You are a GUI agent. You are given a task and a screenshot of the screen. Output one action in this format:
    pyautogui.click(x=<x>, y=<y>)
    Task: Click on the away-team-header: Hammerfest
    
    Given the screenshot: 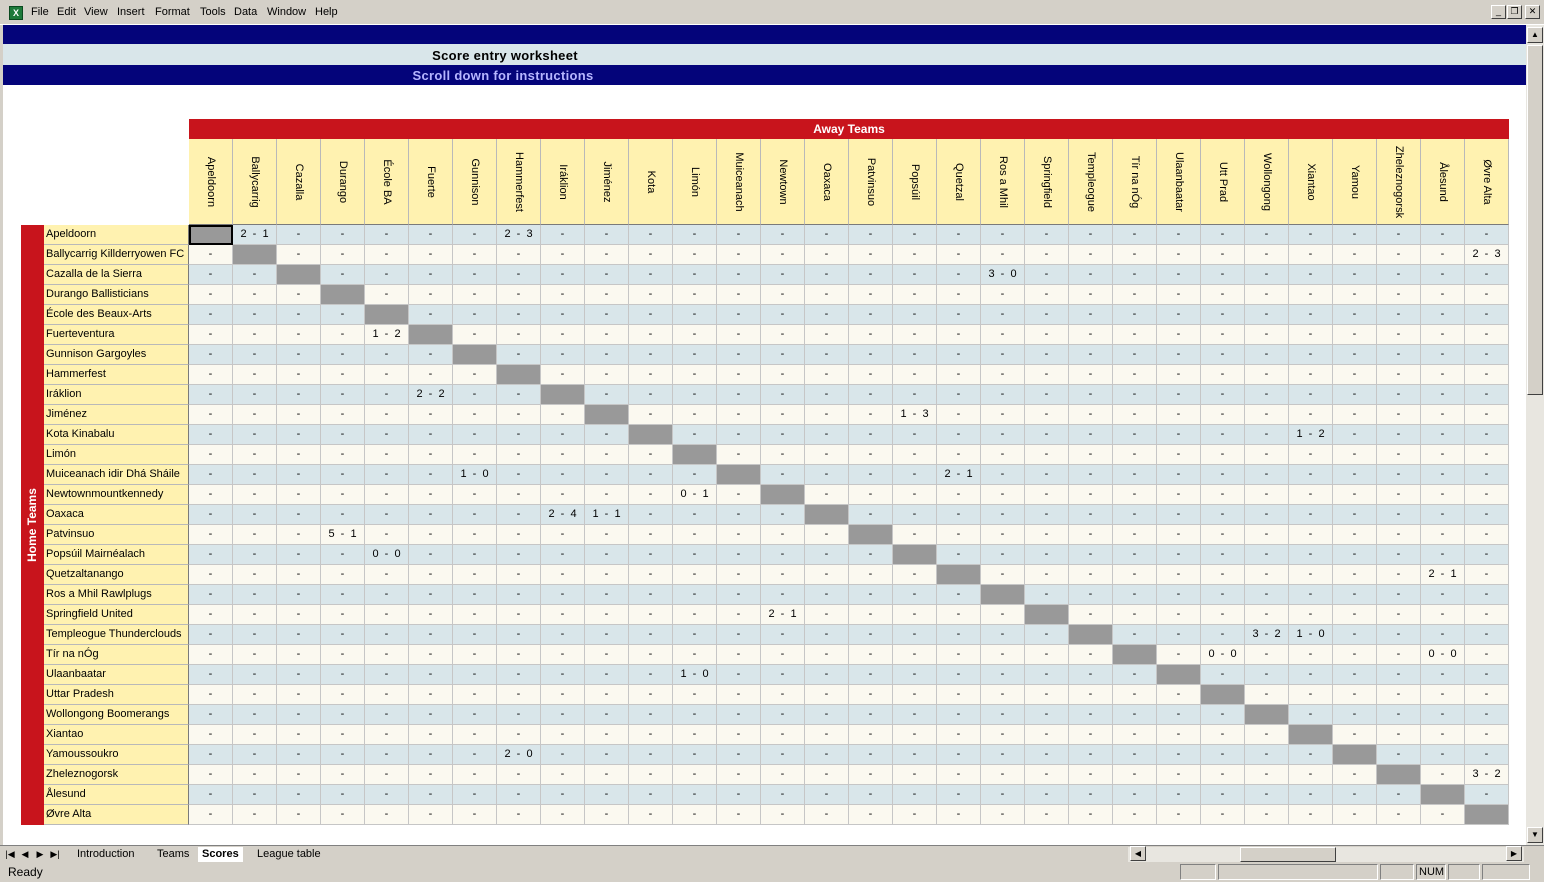 What is the action you would take?
    pyautogui.click(x=519, y=182)
    